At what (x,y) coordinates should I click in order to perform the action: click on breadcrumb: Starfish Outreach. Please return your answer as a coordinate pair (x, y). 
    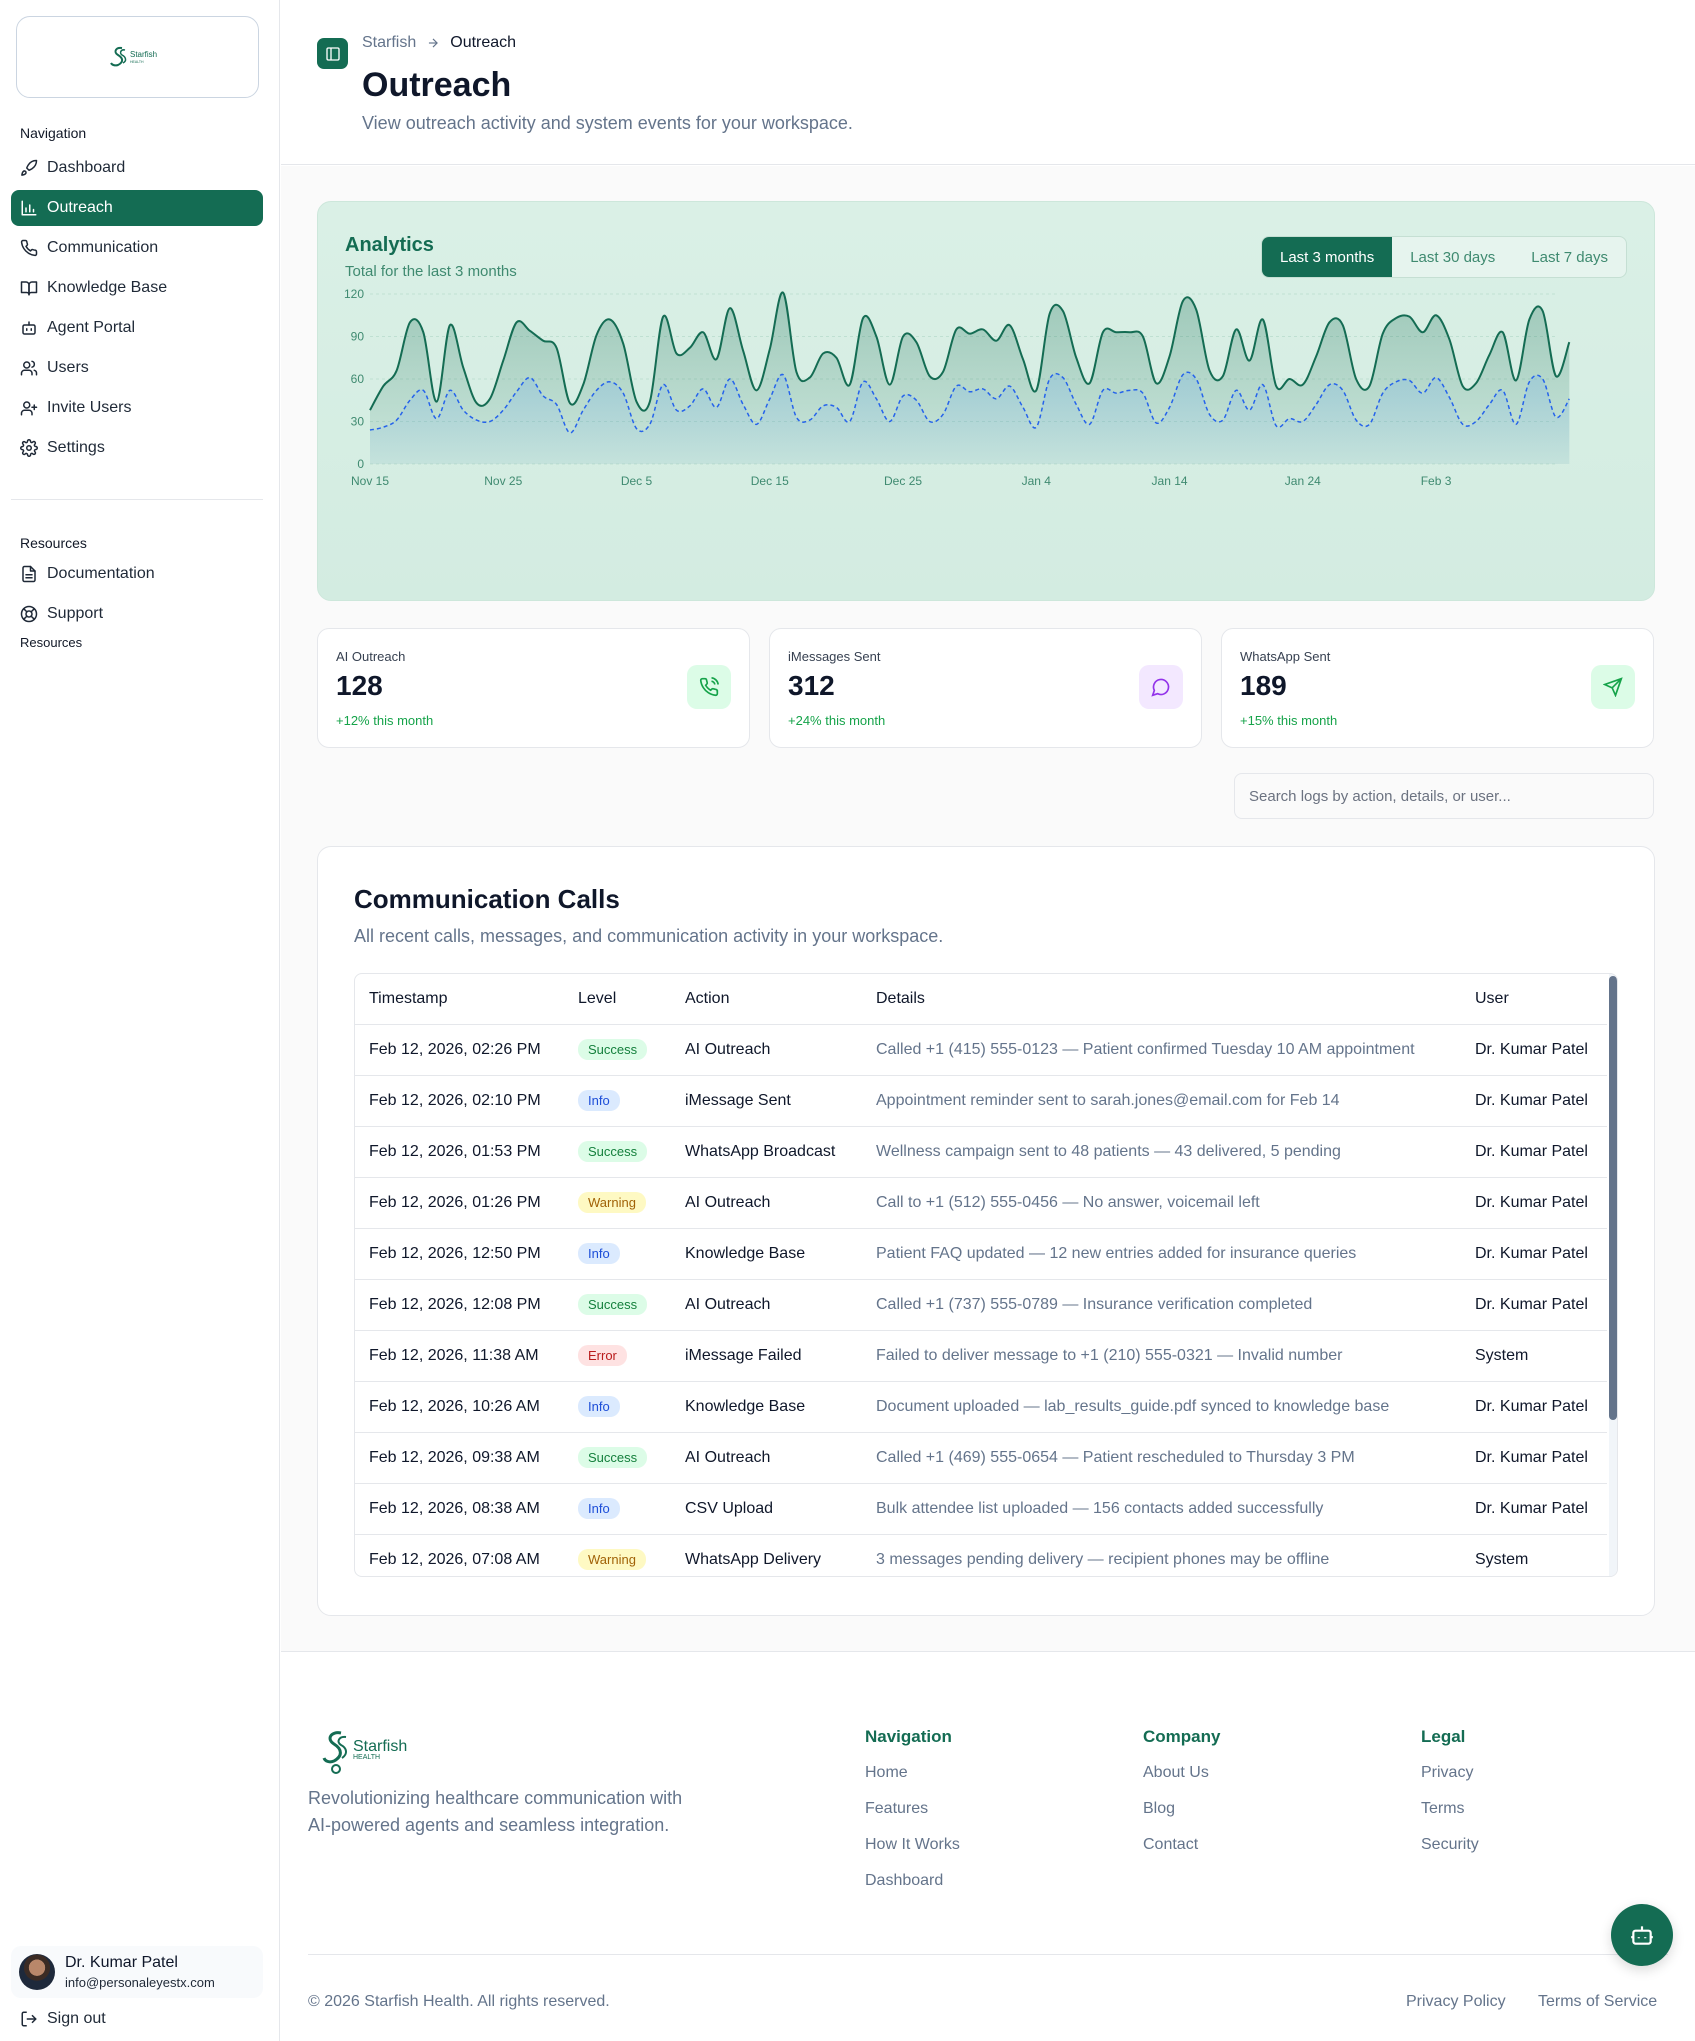
    Looking at the image, I should click on (439, 43).